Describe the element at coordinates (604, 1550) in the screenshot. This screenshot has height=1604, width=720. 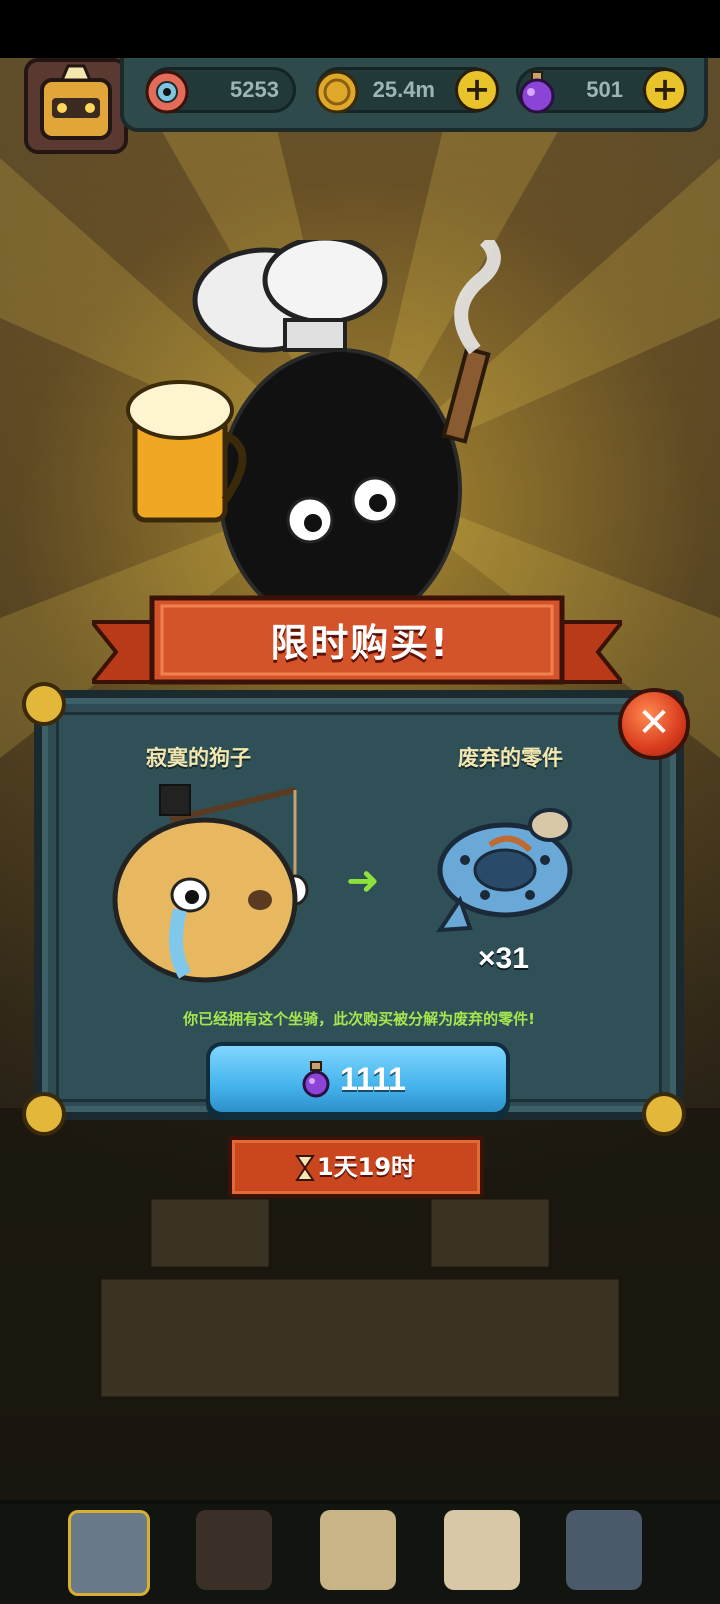
I see `nav-menu-icon` at that location.